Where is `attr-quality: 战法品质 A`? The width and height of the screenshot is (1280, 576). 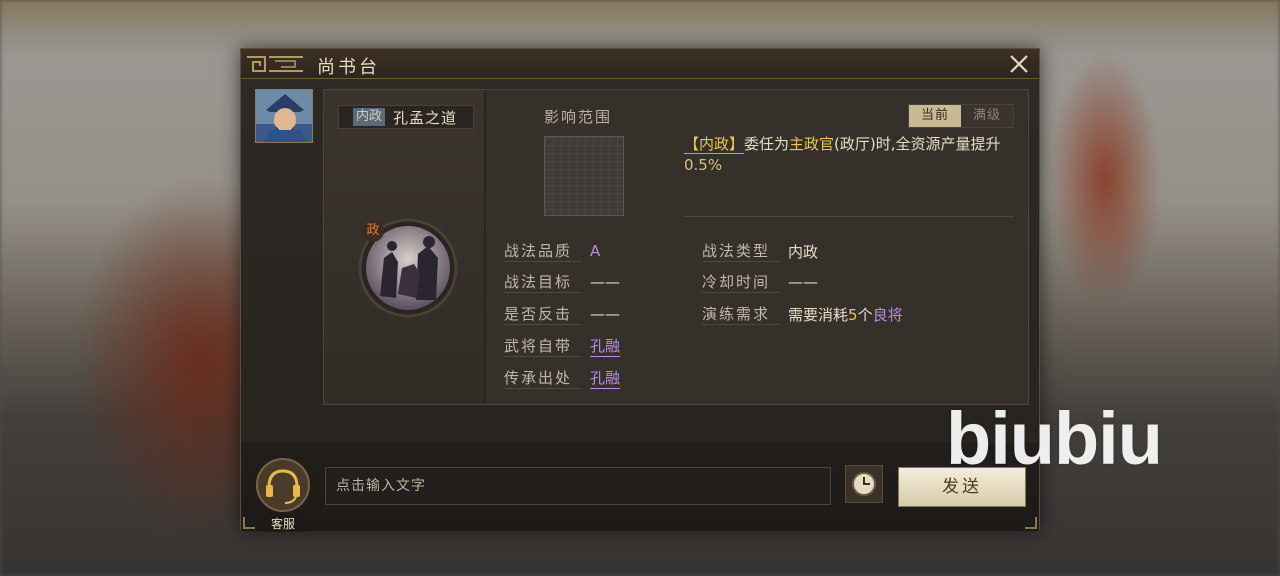
attr-quality: 战法品质 A is located at coordinates (552, 251).